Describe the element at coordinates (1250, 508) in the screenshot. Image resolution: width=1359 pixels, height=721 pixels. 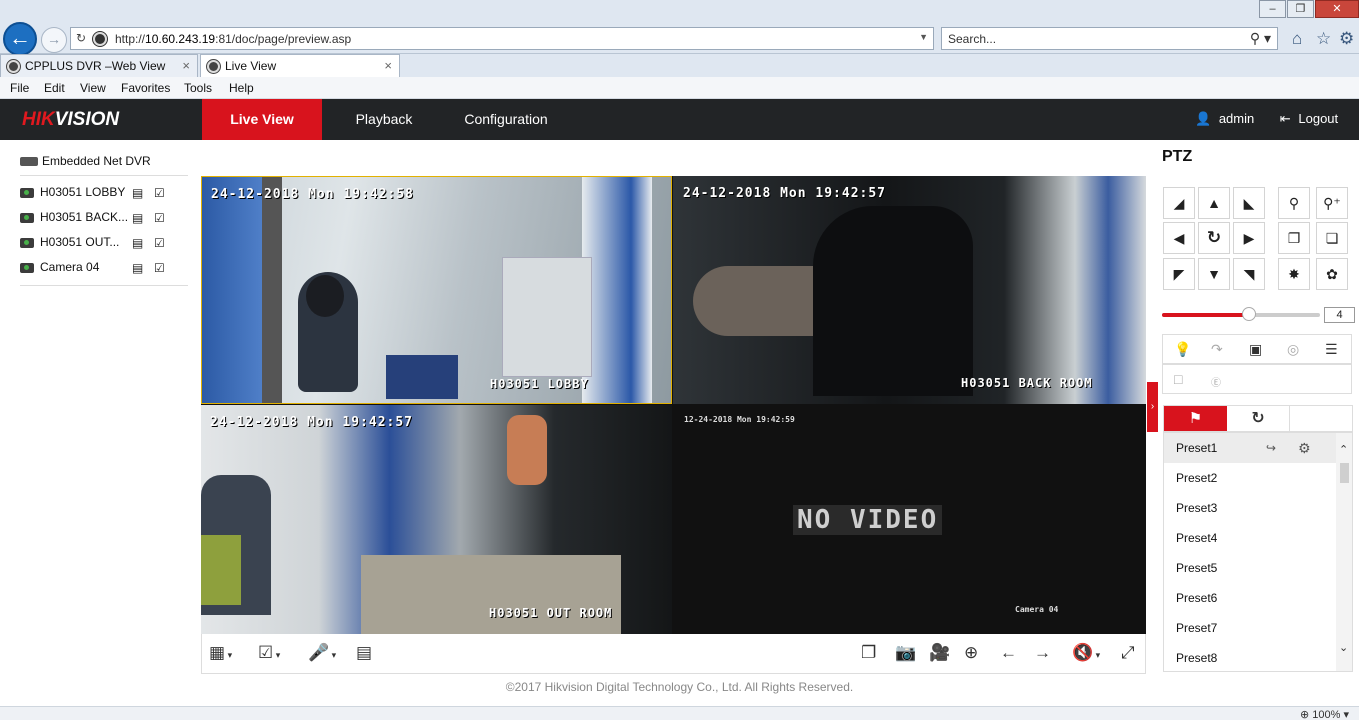
I see `list-item: Preset3` at that location.